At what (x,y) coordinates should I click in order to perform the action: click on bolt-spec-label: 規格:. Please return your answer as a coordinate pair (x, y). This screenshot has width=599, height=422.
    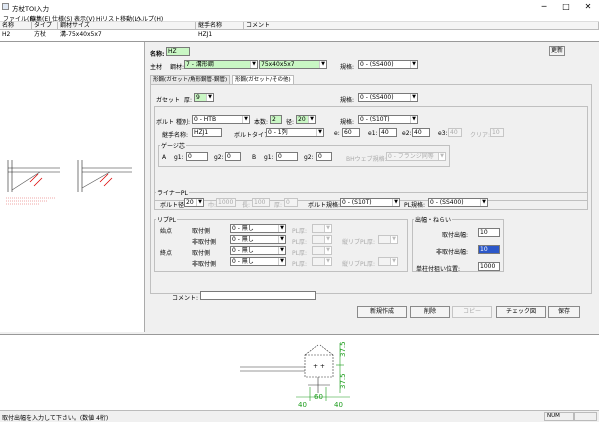
    Looking at the image, I should click on (347, 122).